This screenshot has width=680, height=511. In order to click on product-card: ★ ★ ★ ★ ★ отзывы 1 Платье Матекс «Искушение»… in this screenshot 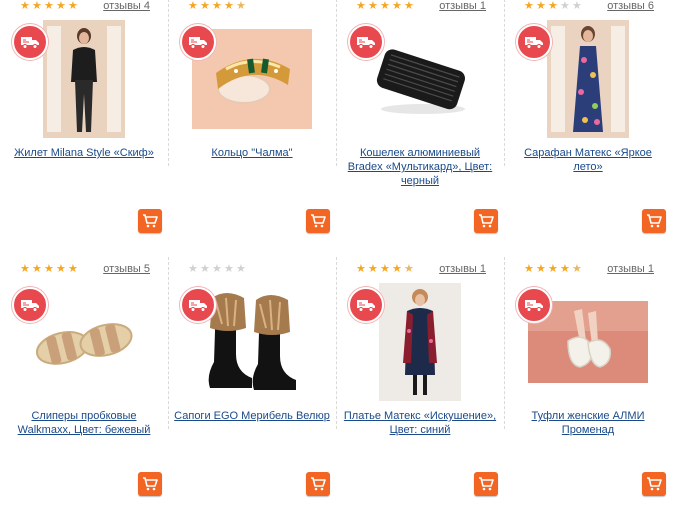, I will do `click(420, 382)`.